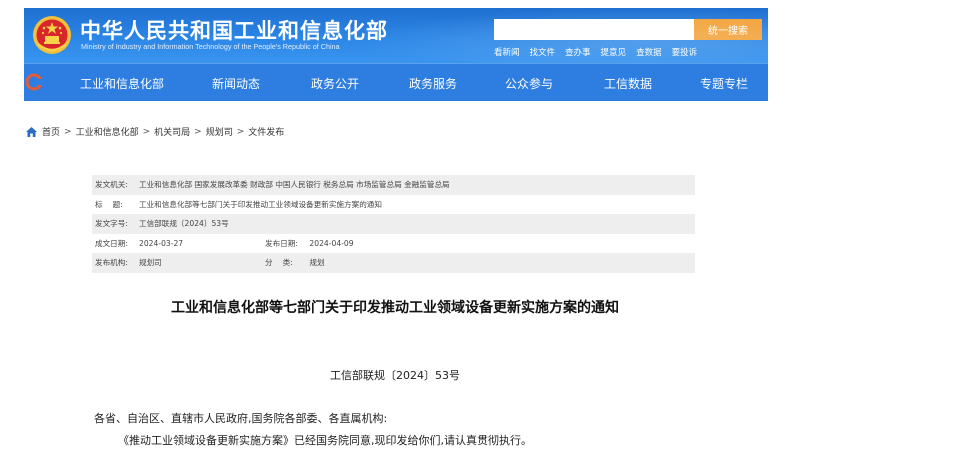 This screenshot has width=954, height=467. What do you see at coordinates (543, 52) in the screenshot?
I see `quick-link-documents: 找文件` at bounding box center [543, 52].